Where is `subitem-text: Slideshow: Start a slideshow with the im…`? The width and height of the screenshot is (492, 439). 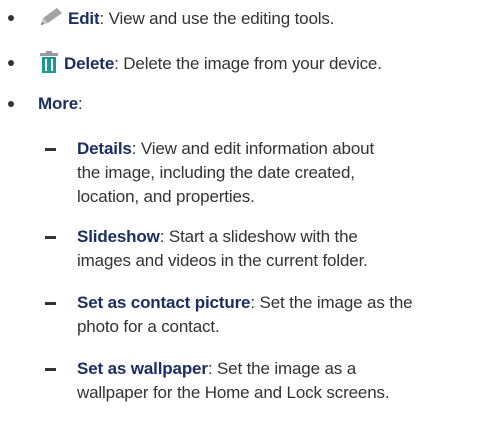
subitem-text: Slideshow: Start a slideshow with the im… is located at coordinates (222, 249).